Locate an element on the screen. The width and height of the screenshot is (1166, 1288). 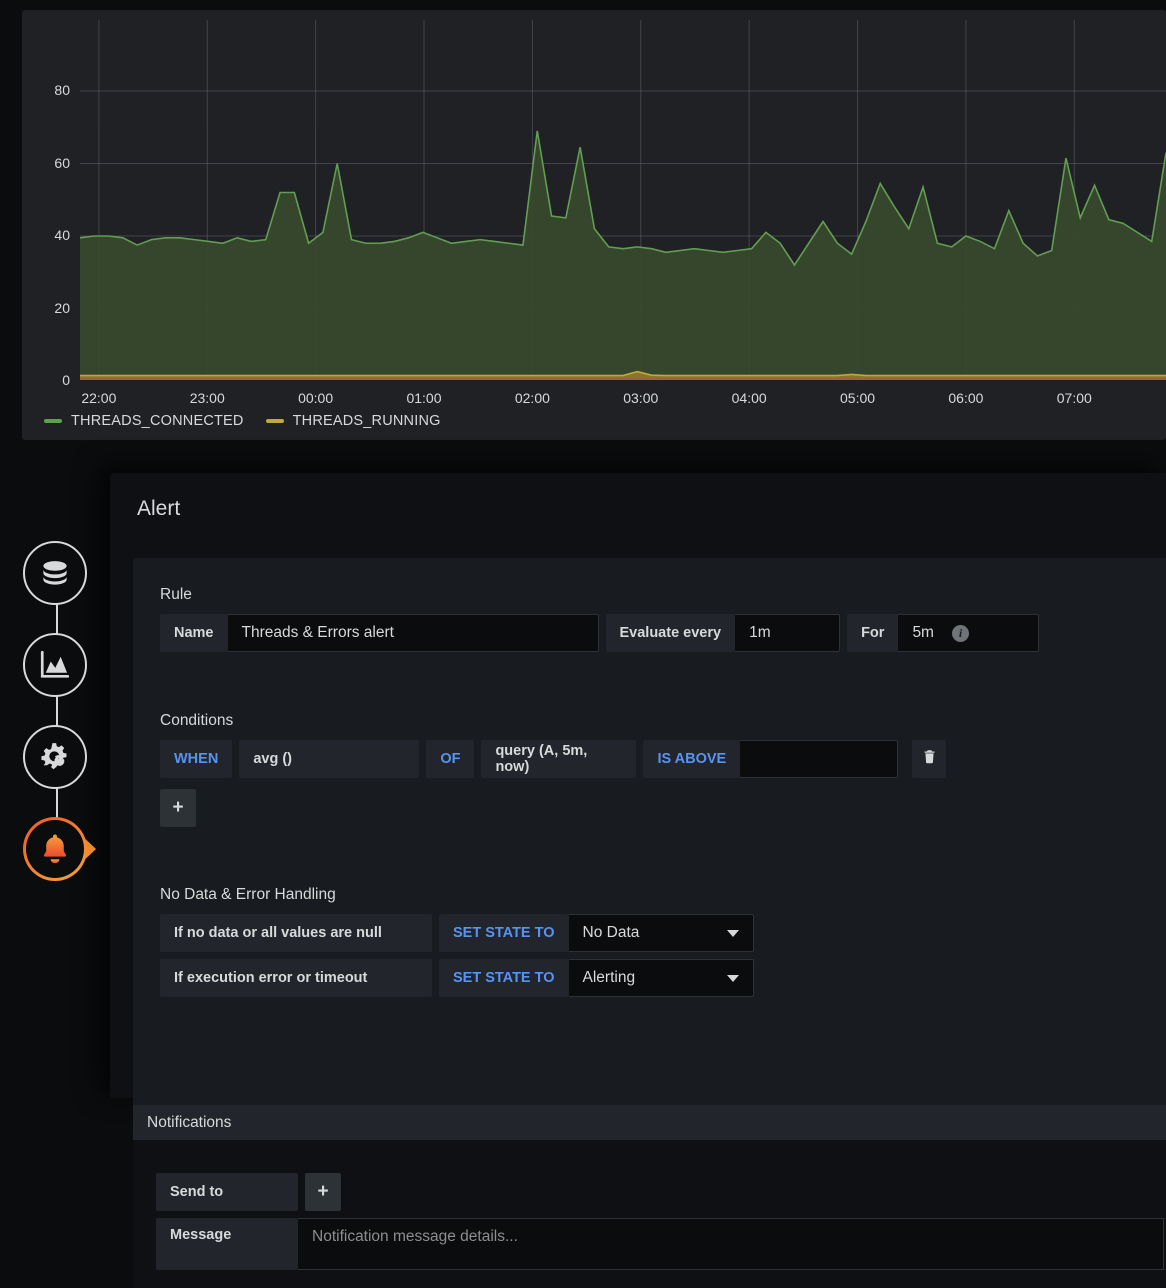
x-axis-tick-label: 00:00 is located at coordinates (316, 398).